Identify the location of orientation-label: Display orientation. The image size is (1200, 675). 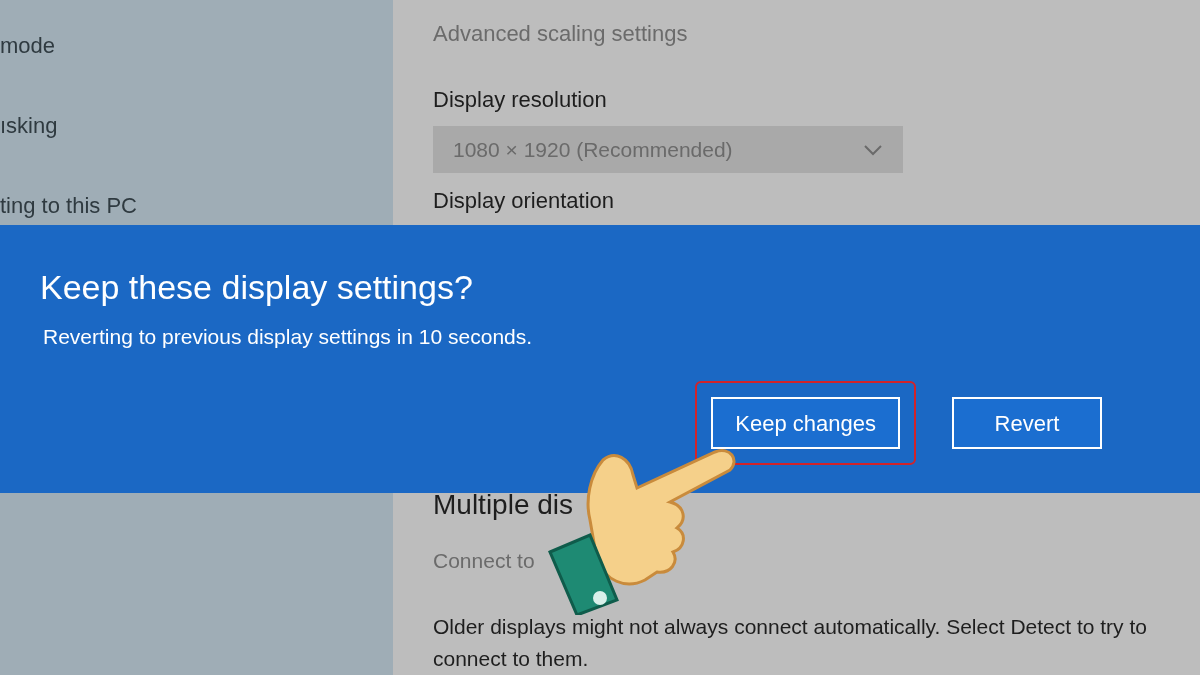
(524, 201).